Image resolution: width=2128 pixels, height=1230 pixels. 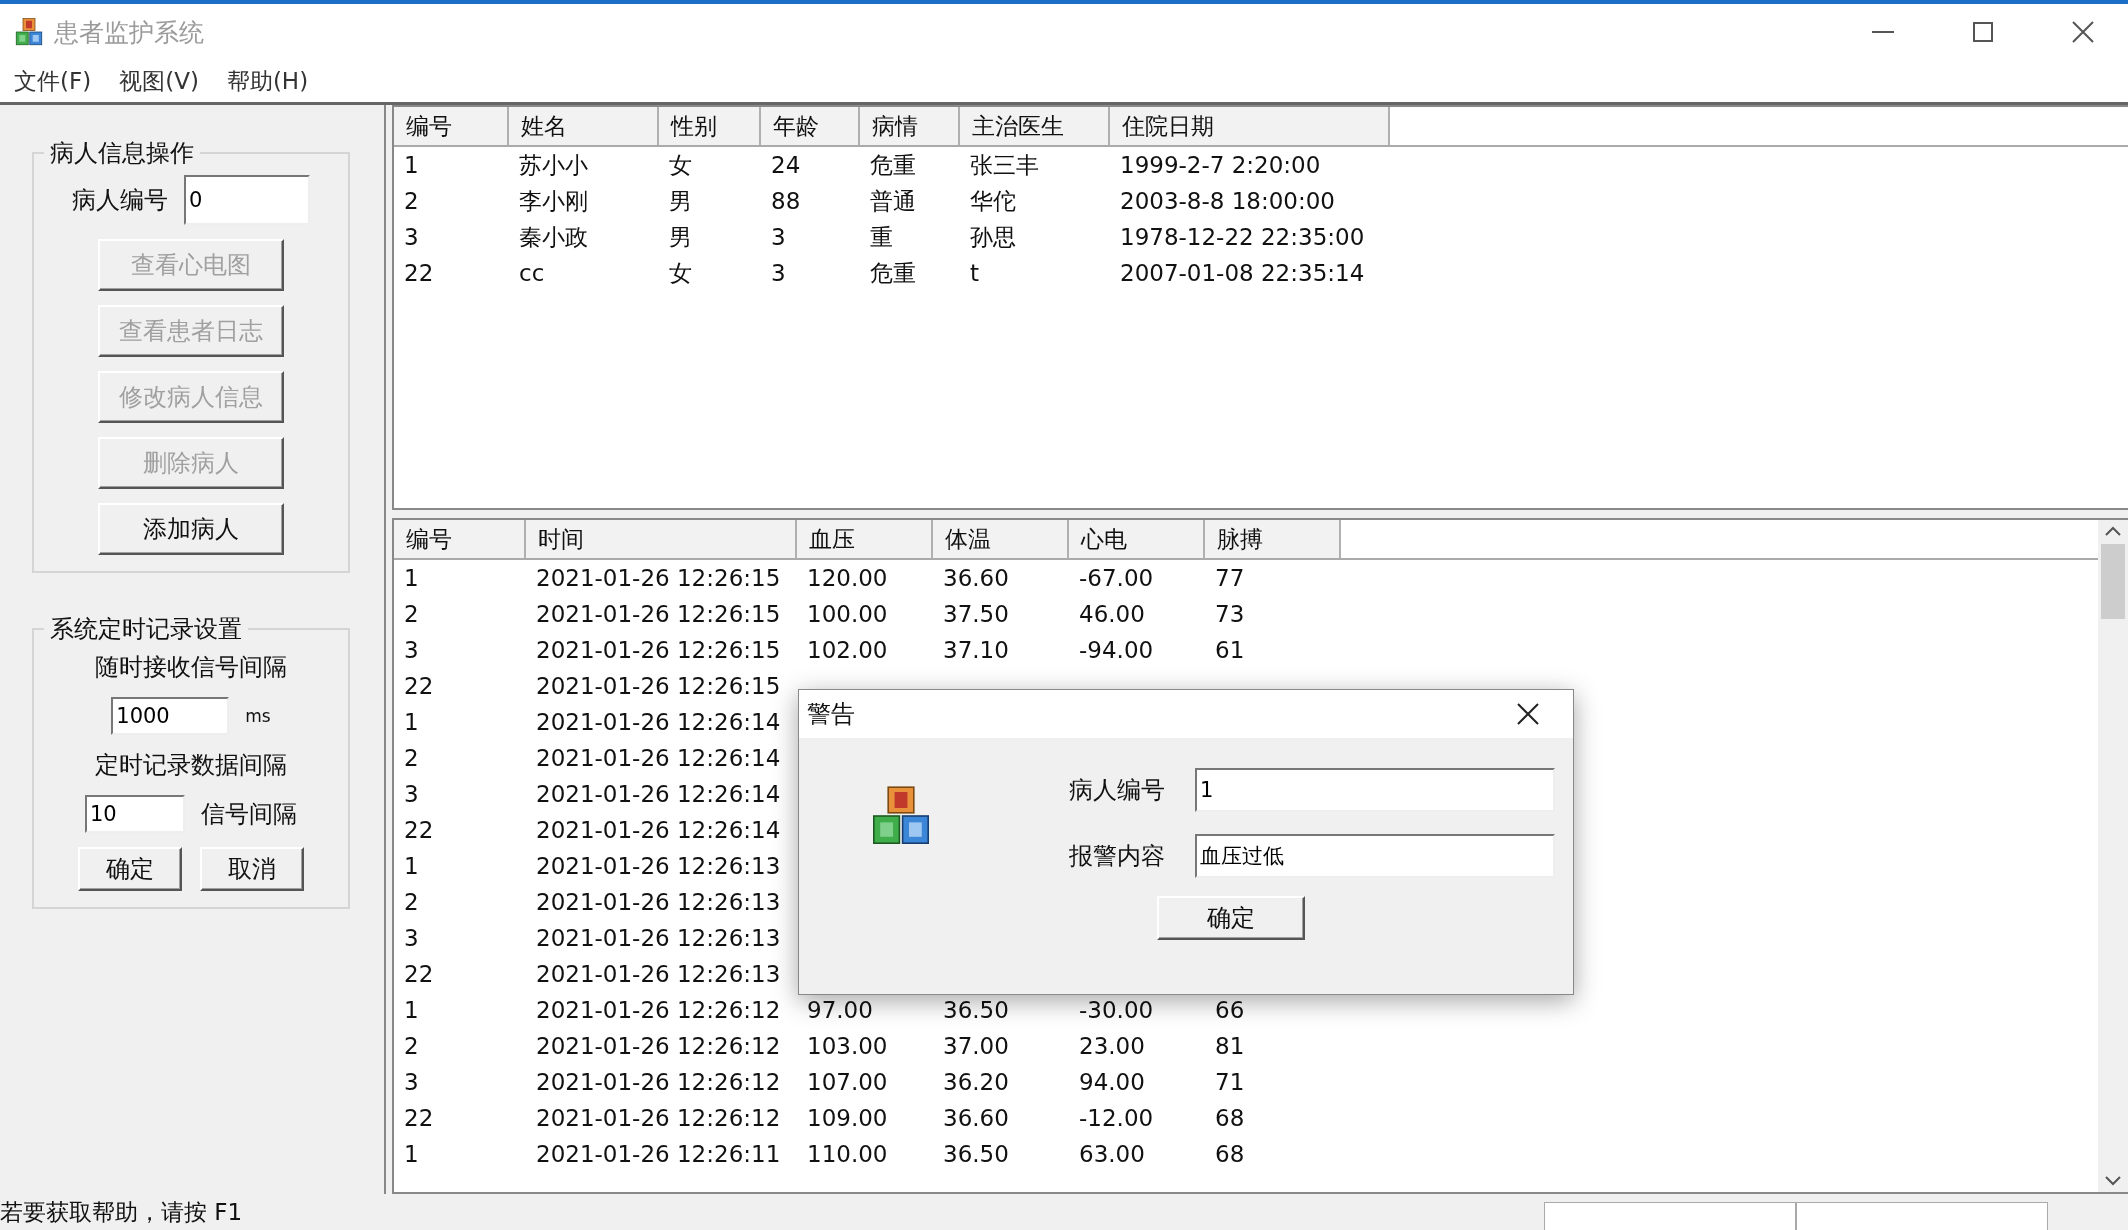 I want to click on menu-item: 视图(V), so click(x=159, y=81).